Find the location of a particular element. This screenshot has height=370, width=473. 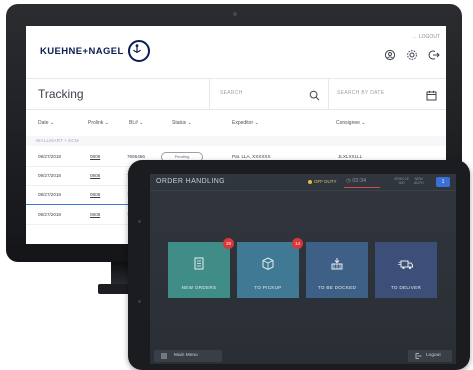

search-input: SEARCH is located at coordinates (269, 94).